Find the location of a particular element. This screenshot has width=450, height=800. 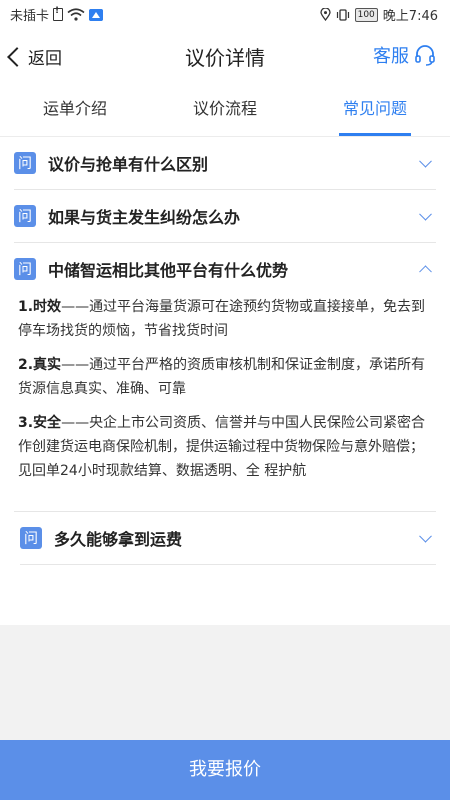

sim-card-icon is located at coordinates (58, 13).